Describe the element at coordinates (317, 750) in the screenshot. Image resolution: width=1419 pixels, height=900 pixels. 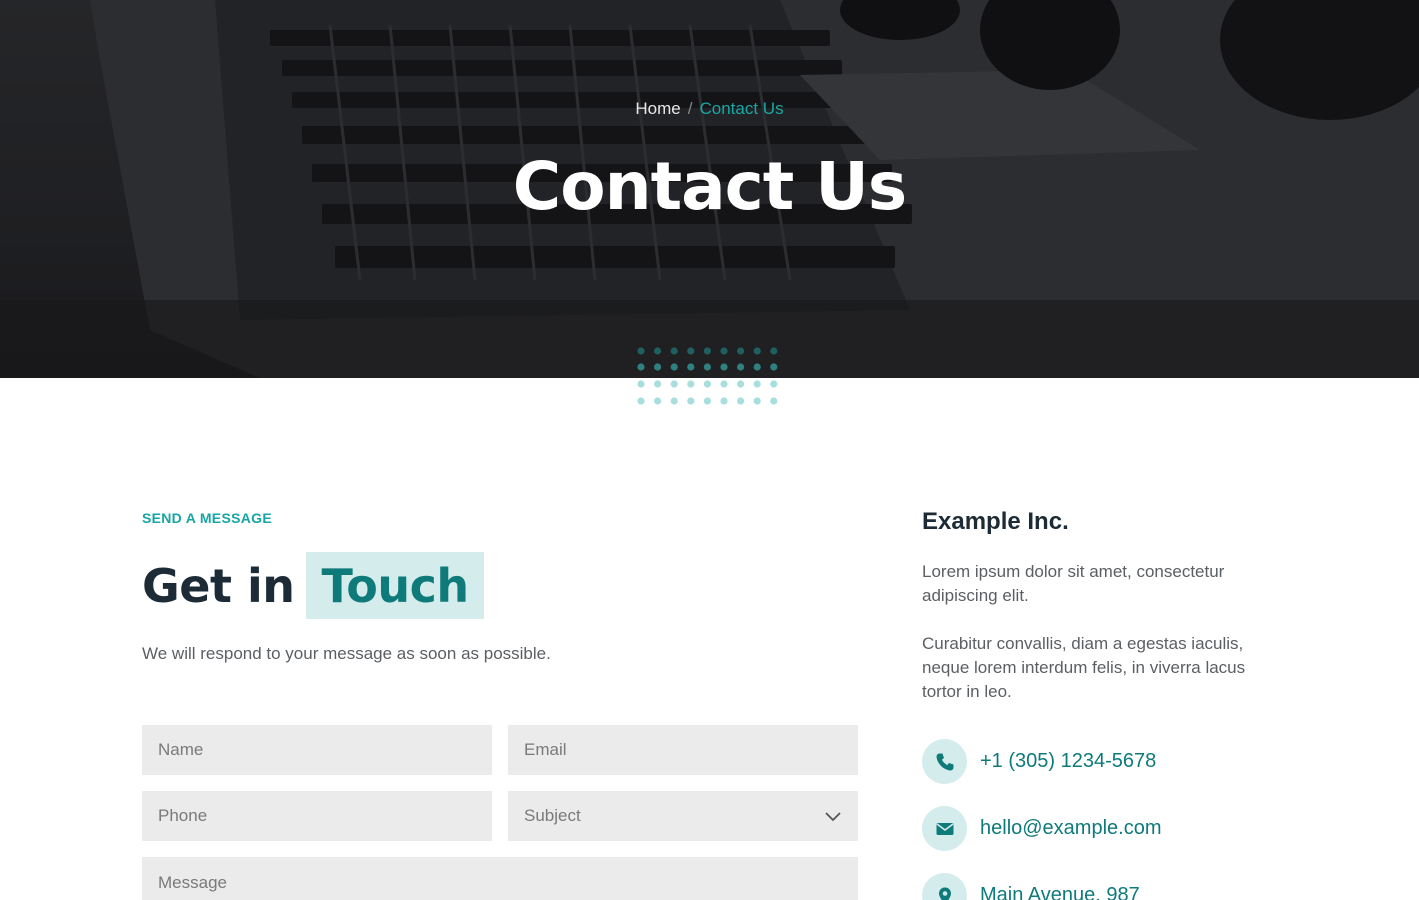
I see `name-field: Name` at that location.